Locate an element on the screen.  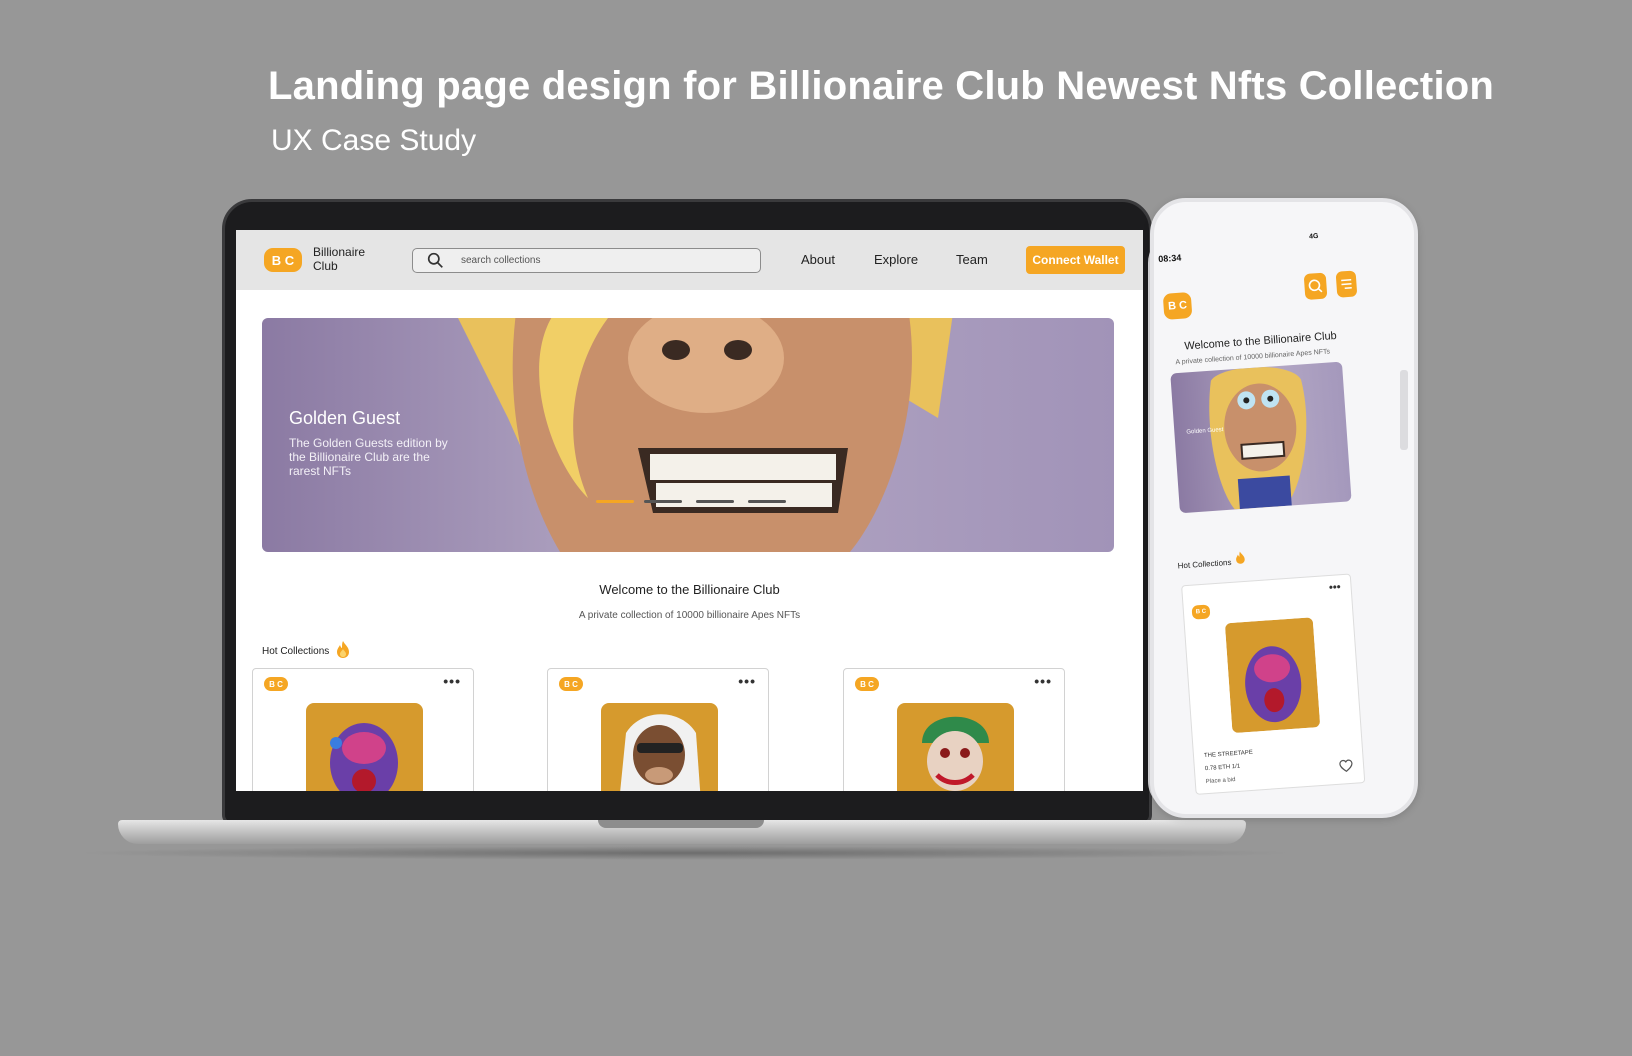
laptop-notch is located at coordinates (681, 824).